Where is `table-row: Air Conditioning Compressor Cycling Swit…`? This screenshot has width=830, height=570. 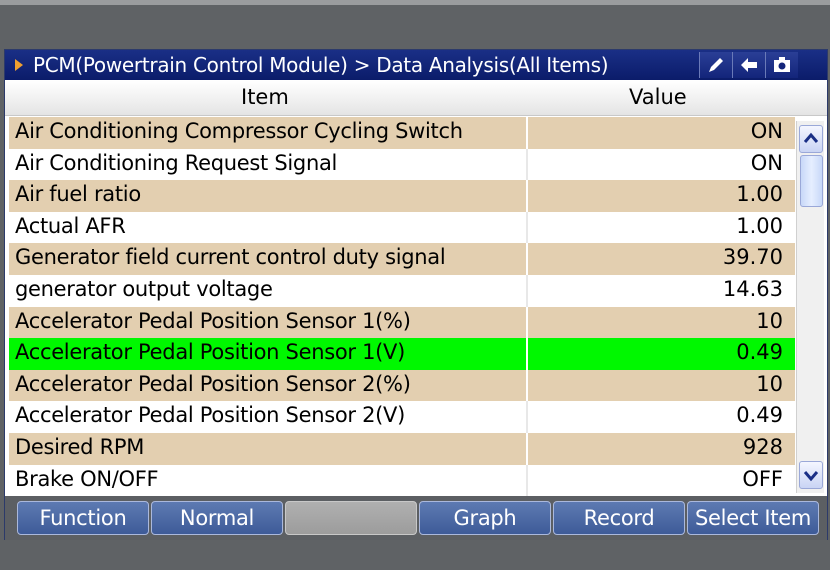 table-row: Air Conditioning Compressor Cycling Swit… is located at coordinates (402, 133).